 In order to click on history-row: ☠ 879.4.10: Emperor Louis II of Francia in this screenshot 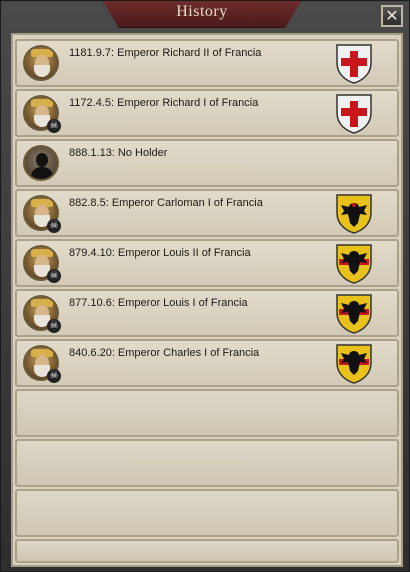, I will do `click(207, 263)`.